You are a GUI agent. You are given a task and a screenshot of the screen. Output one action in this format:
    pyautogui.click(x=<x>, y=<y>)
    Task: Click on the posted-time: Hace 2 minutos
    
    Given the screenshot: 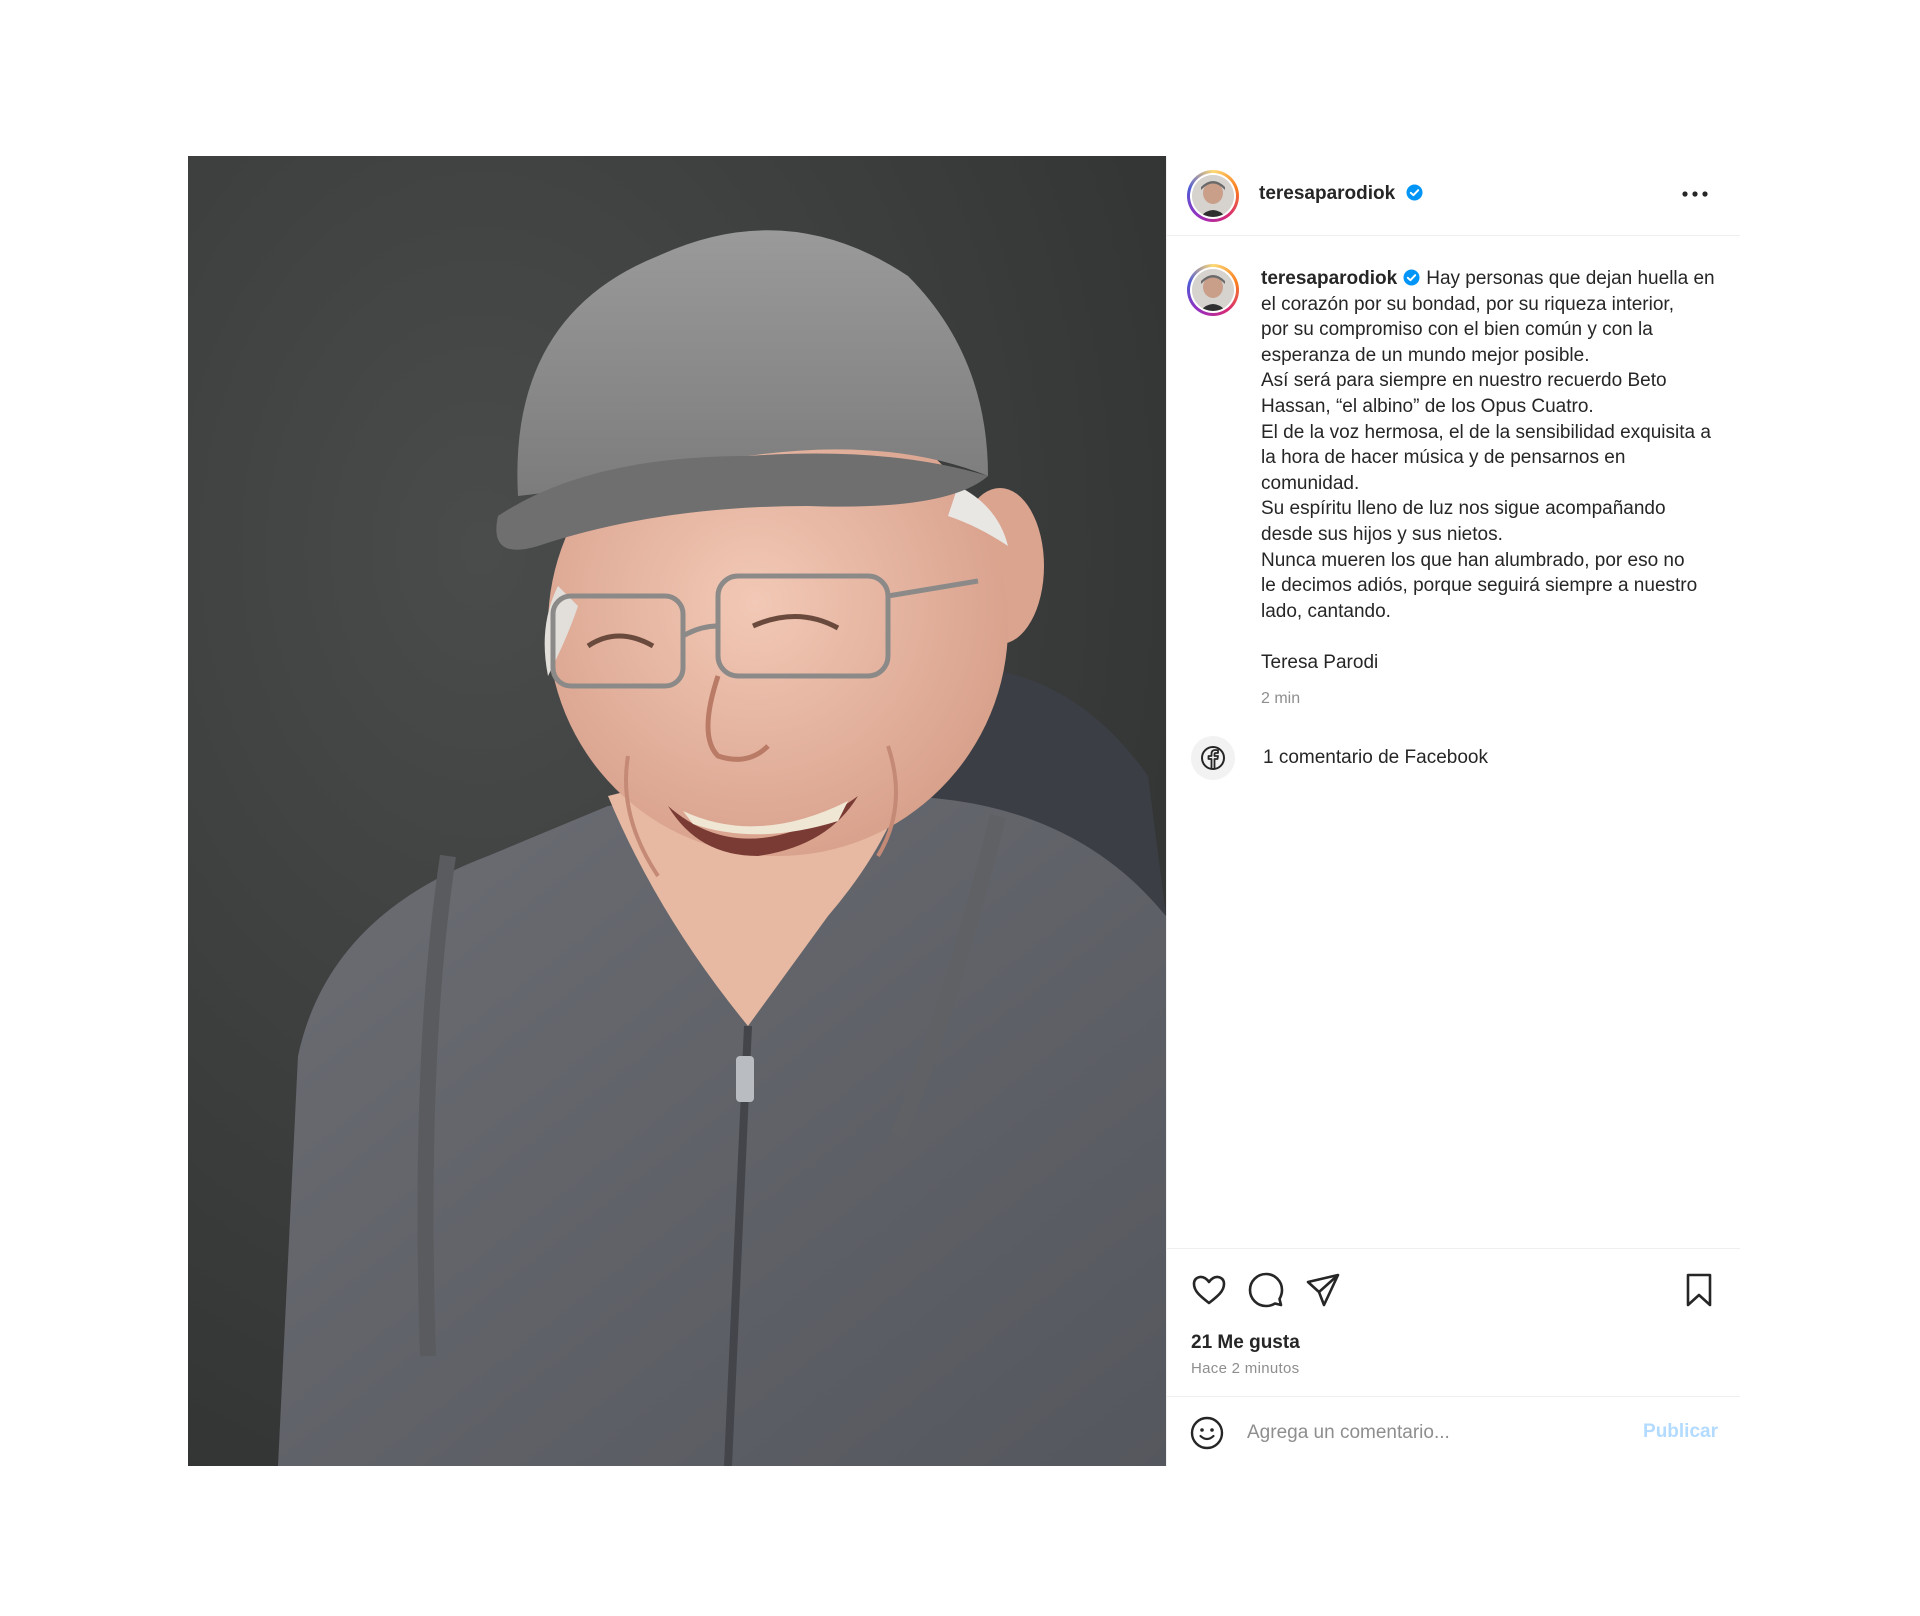 What is the action you would take?
    pyautogui.click(x=1245, y=1368)
    